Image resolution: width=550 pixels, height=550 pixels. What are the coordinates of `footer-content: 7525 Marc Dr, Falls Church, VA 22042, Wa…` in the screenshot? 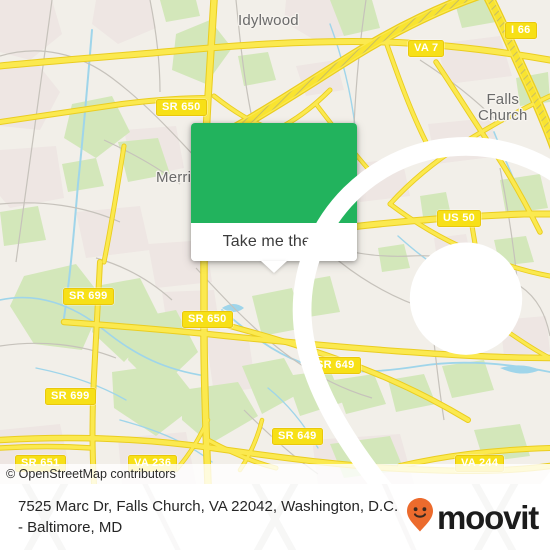 It's located at (275, 517).